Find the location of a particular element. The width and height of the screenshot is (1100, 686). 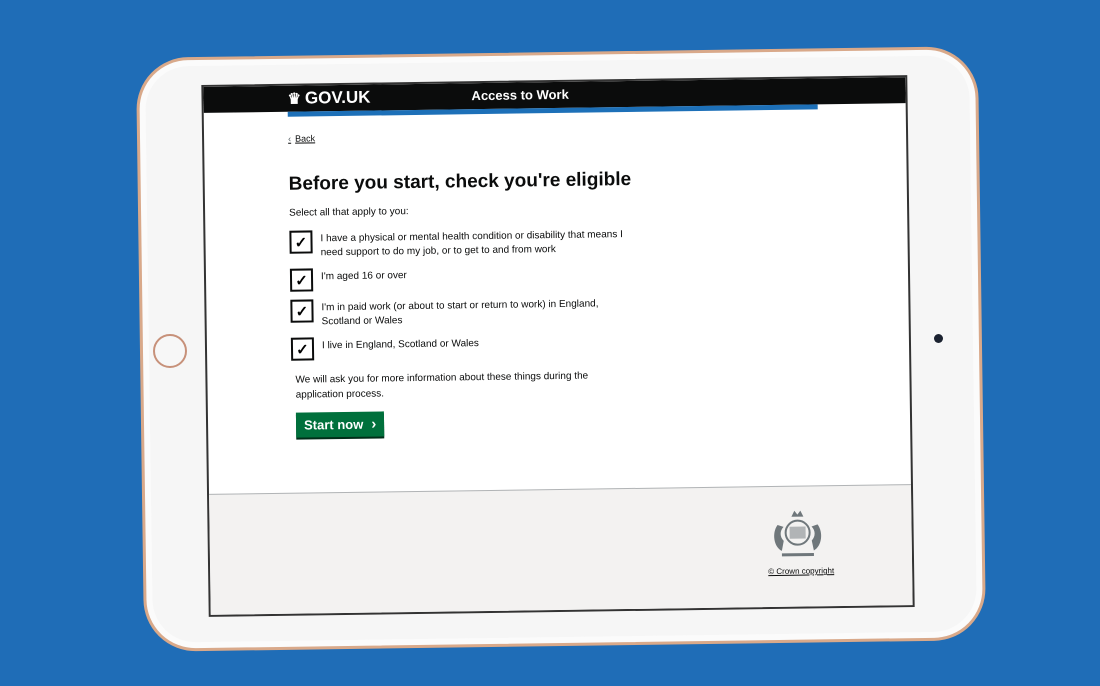

chevron-left-icon: ‹ is located at coordinates (290, 138).